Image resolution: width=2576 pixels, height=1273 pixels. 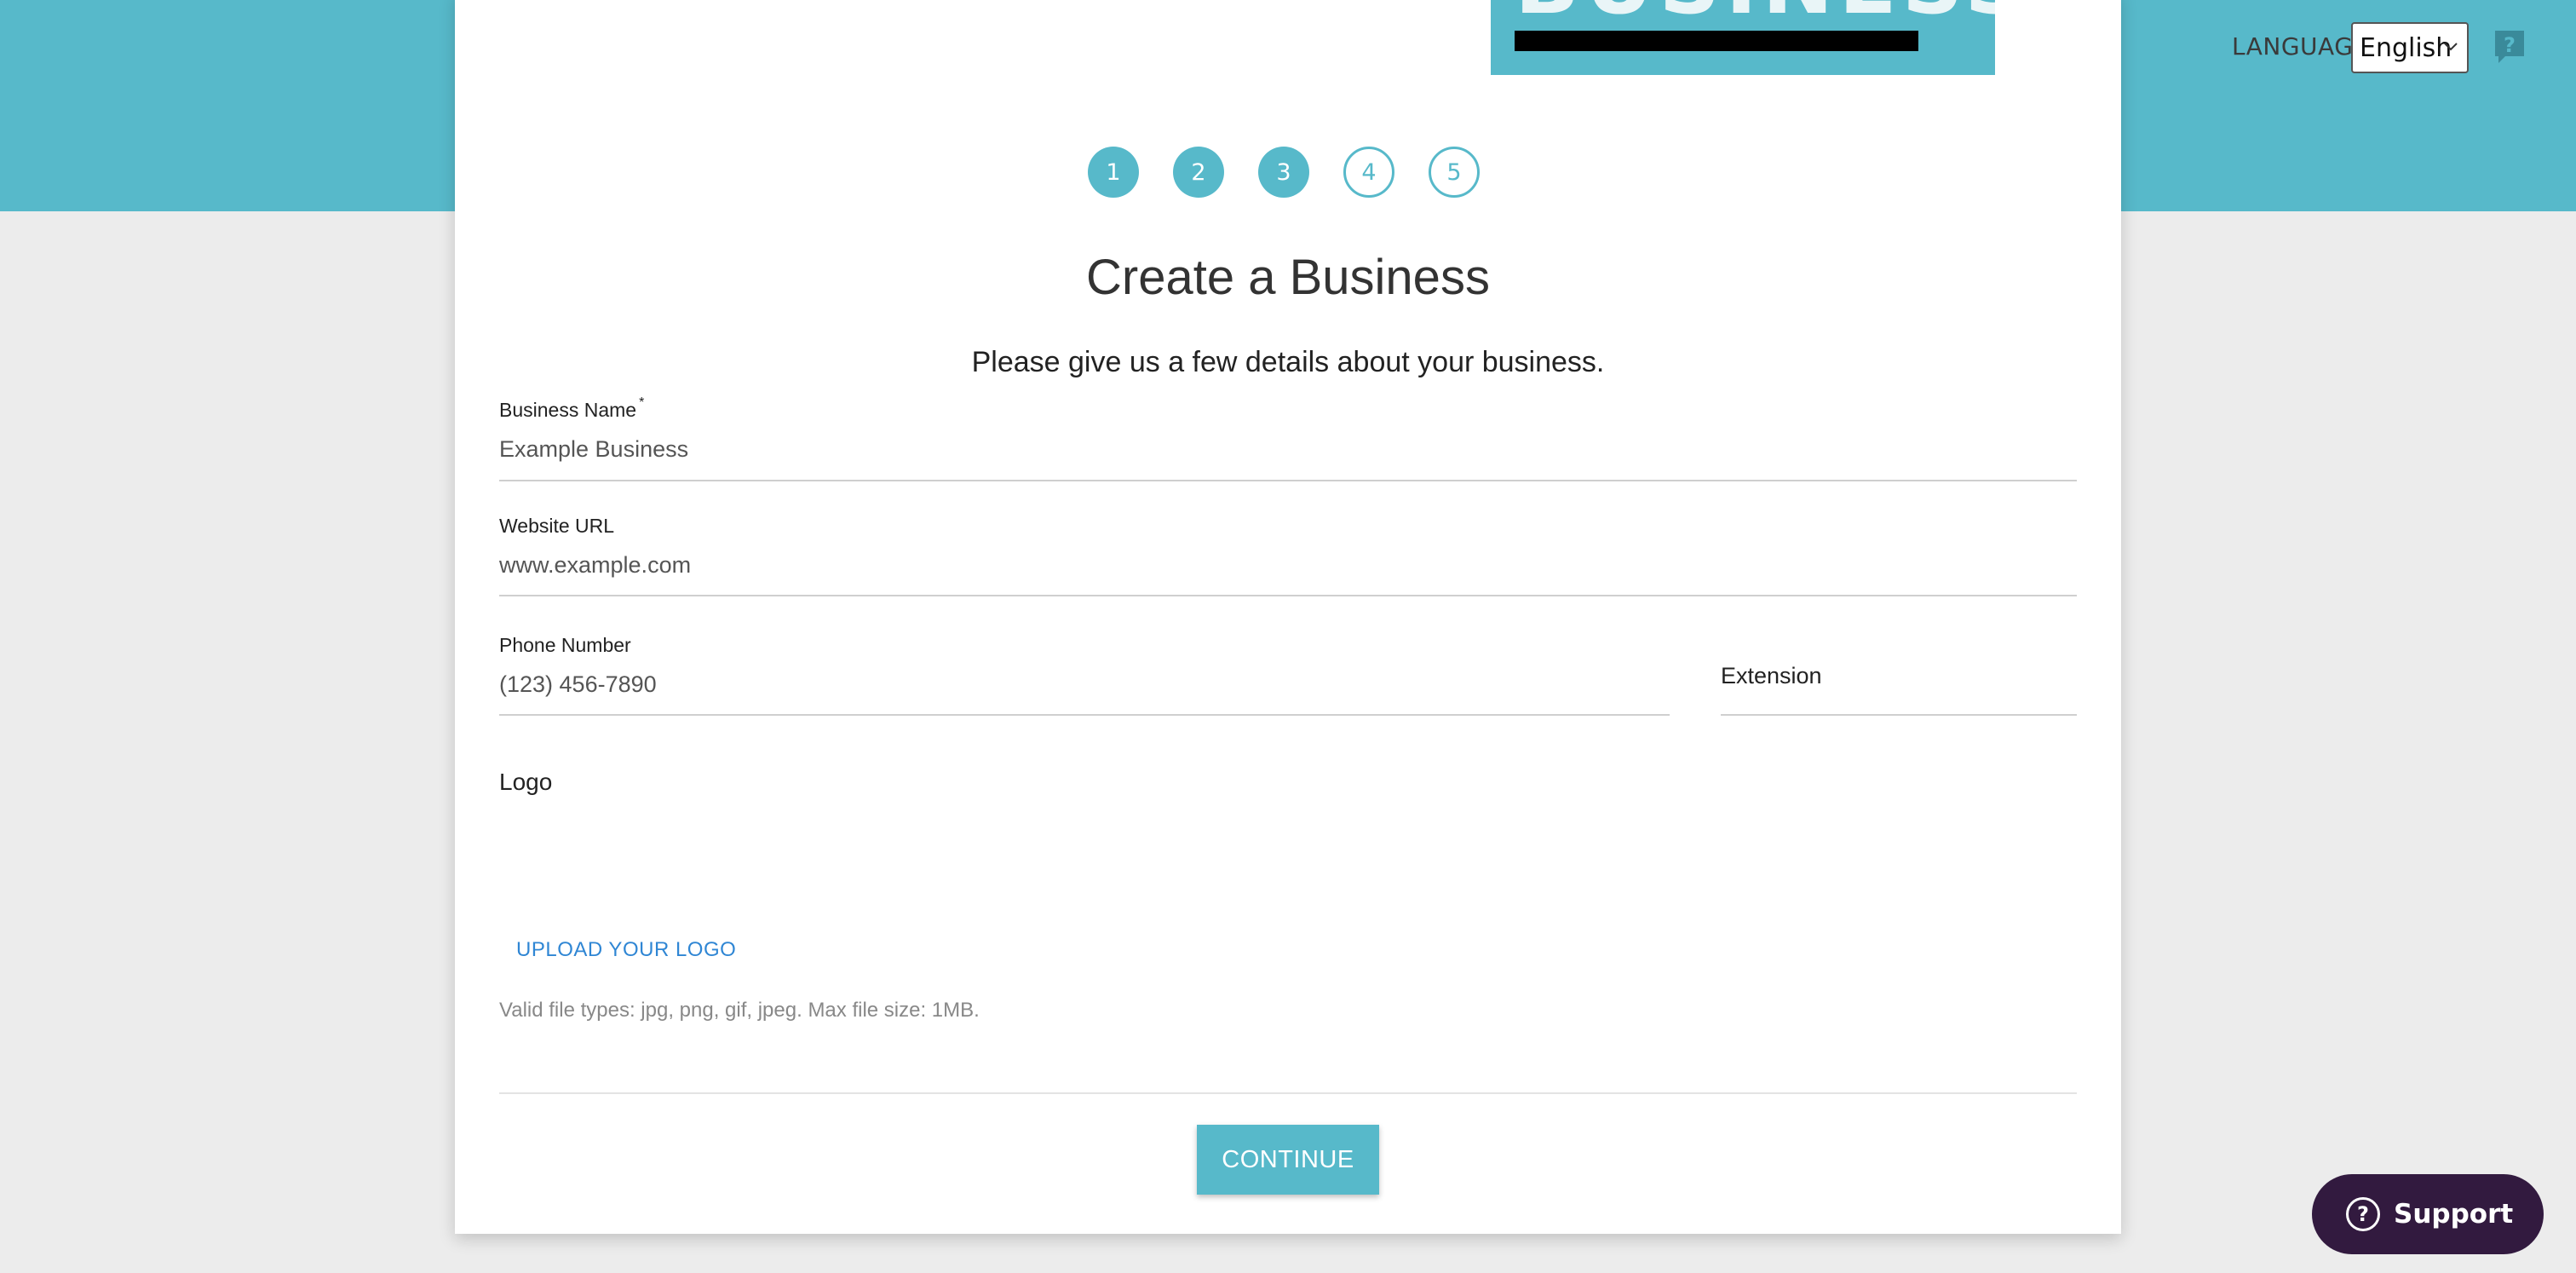 What do you see at coordinates (1288, 1160) in the screenshot?
I see `continue-button: CONTINUE` at bounding box center [1288, 1160].